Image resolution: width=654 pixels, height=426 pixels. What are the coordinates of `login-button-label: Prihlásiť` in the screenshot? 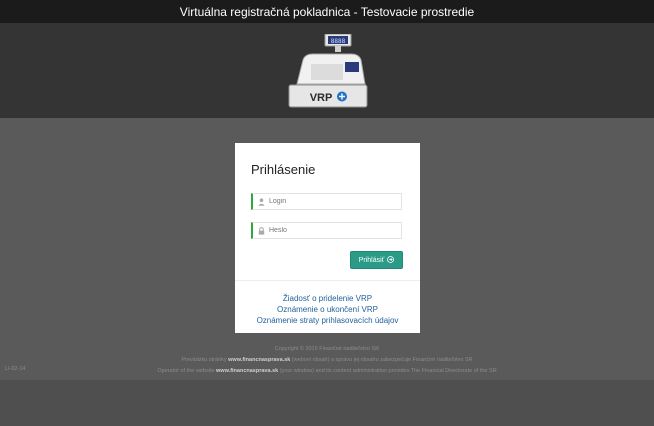 It's located at (371, 260).